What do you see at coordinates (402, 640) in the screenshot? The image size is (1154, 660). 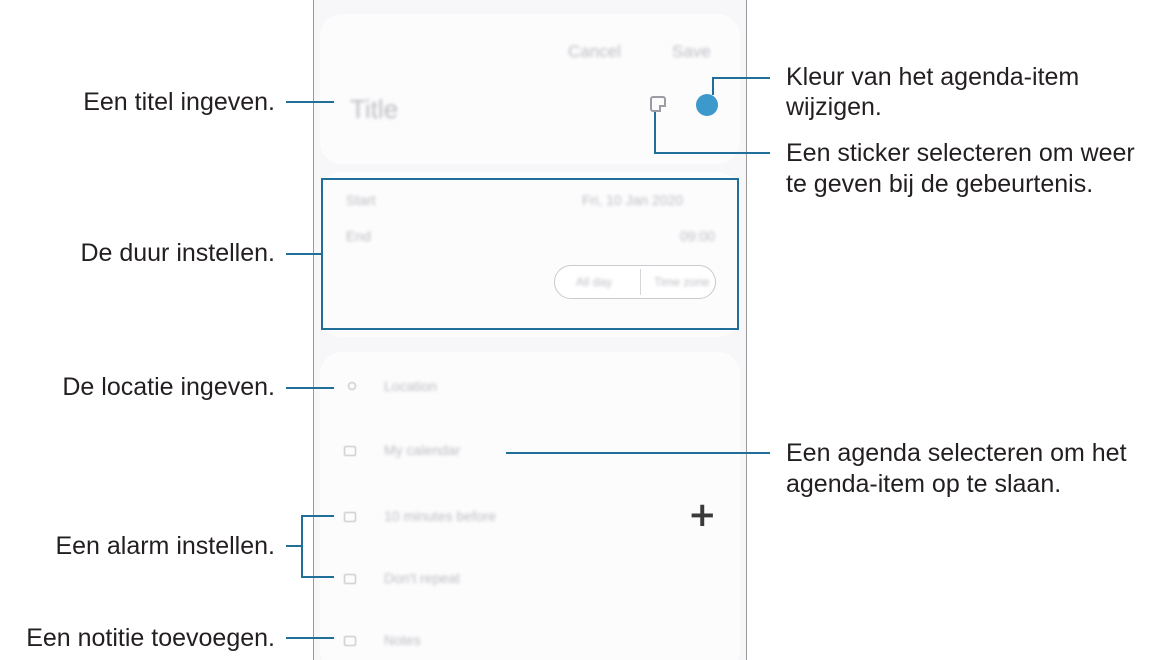 I see `notes-input: Notes` at bounding box center [402, 640].